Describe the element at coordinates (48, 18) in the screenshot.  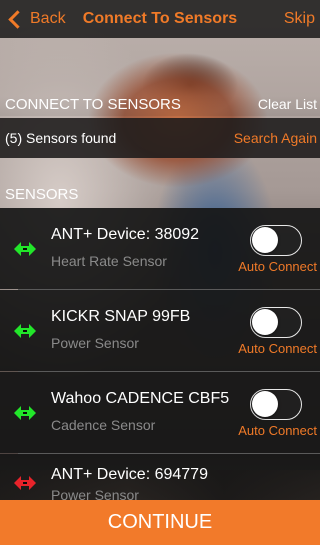
I see `back-label: Back` at that location.